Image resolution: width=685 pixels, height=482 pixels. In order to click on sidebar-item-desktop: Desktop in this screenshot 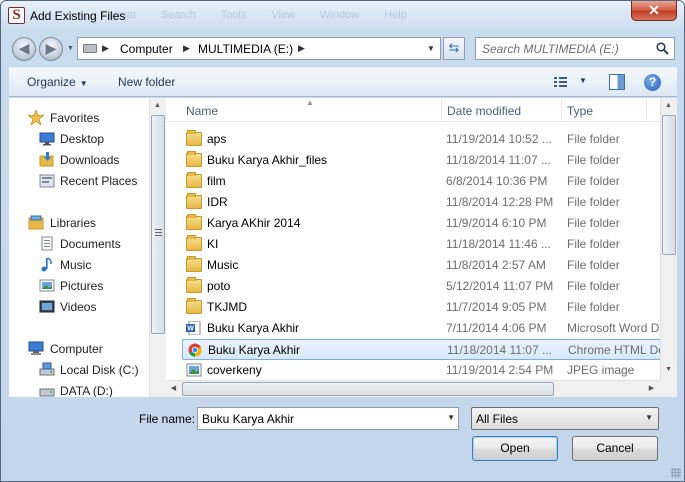, I will do `click(79, 139)`.